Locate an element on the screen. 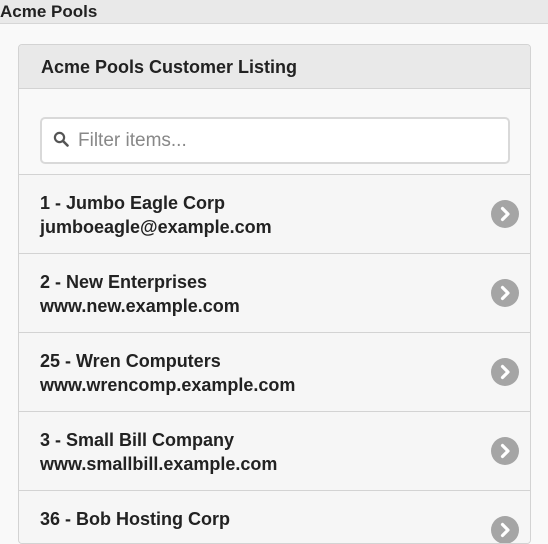  panel-header: Acme Pools Customer Listing is located at coordinates (274, 67).